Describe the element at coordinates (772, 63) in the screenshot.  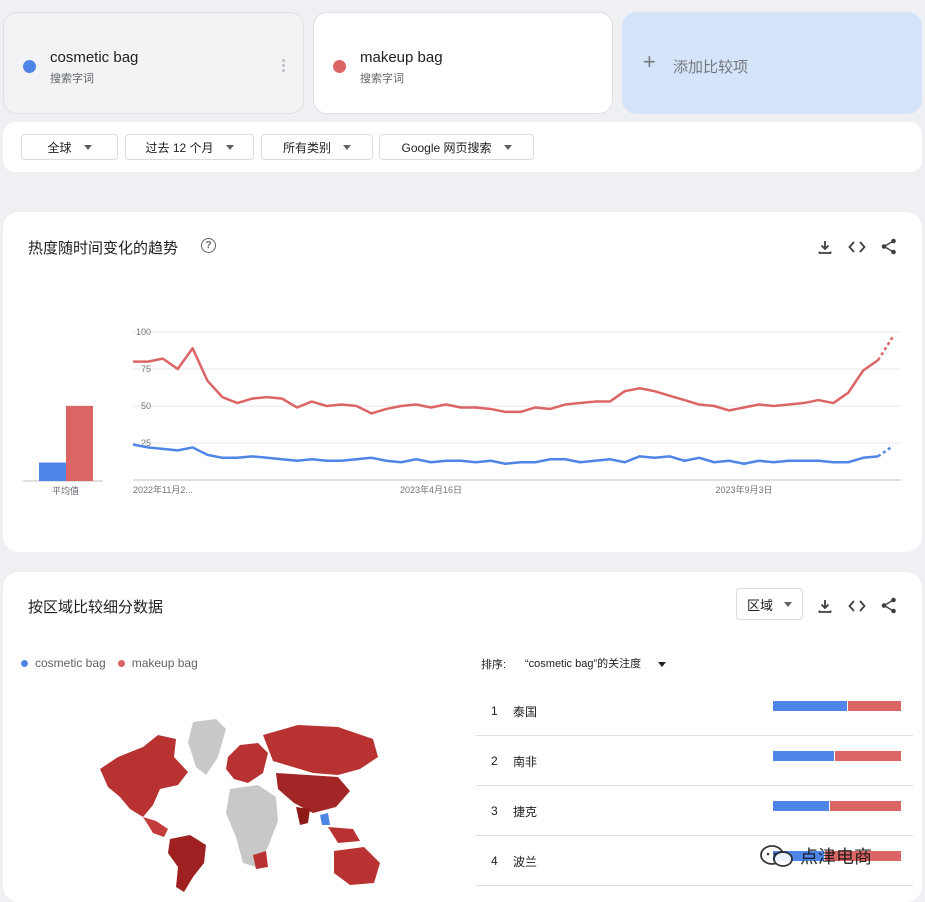
I see `add-comparison-button: + 添加比较项` at that location.